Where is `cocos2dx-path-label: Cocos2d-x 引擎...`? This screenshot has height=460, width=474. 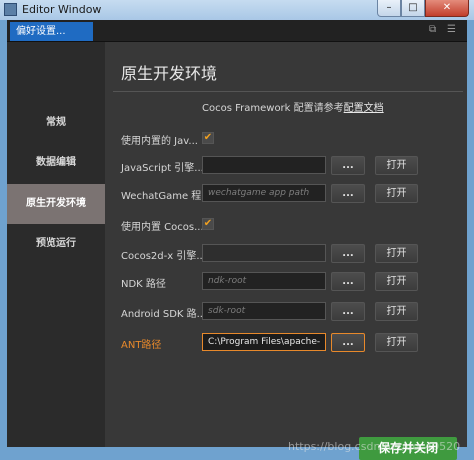
cocos2dx-path-label: Cocos2d-x 引擎... is located at coordinates (163, 256).